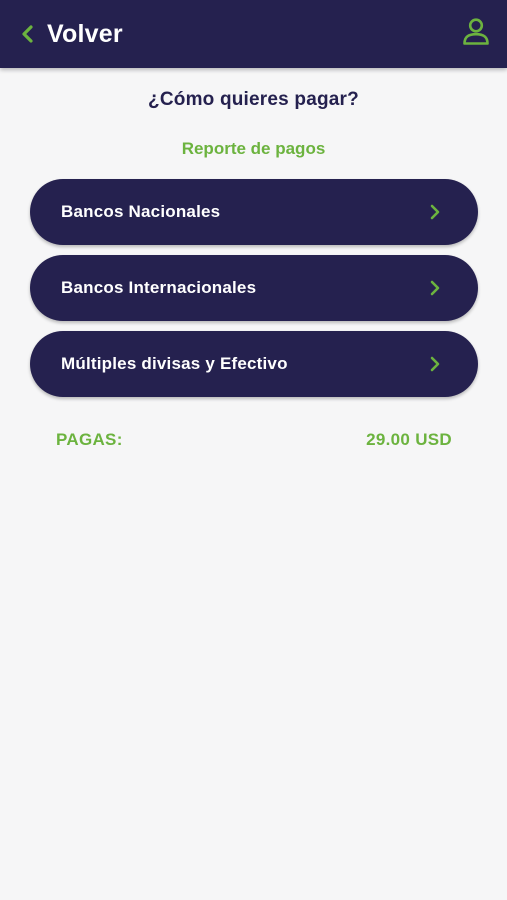 This screenshot has width=507, height=900. What do you see at coordinates (174, 363) in the screenshot?
I see `option-label: Múltiples divisas y Efectivo` at bounding box center [174, 363].